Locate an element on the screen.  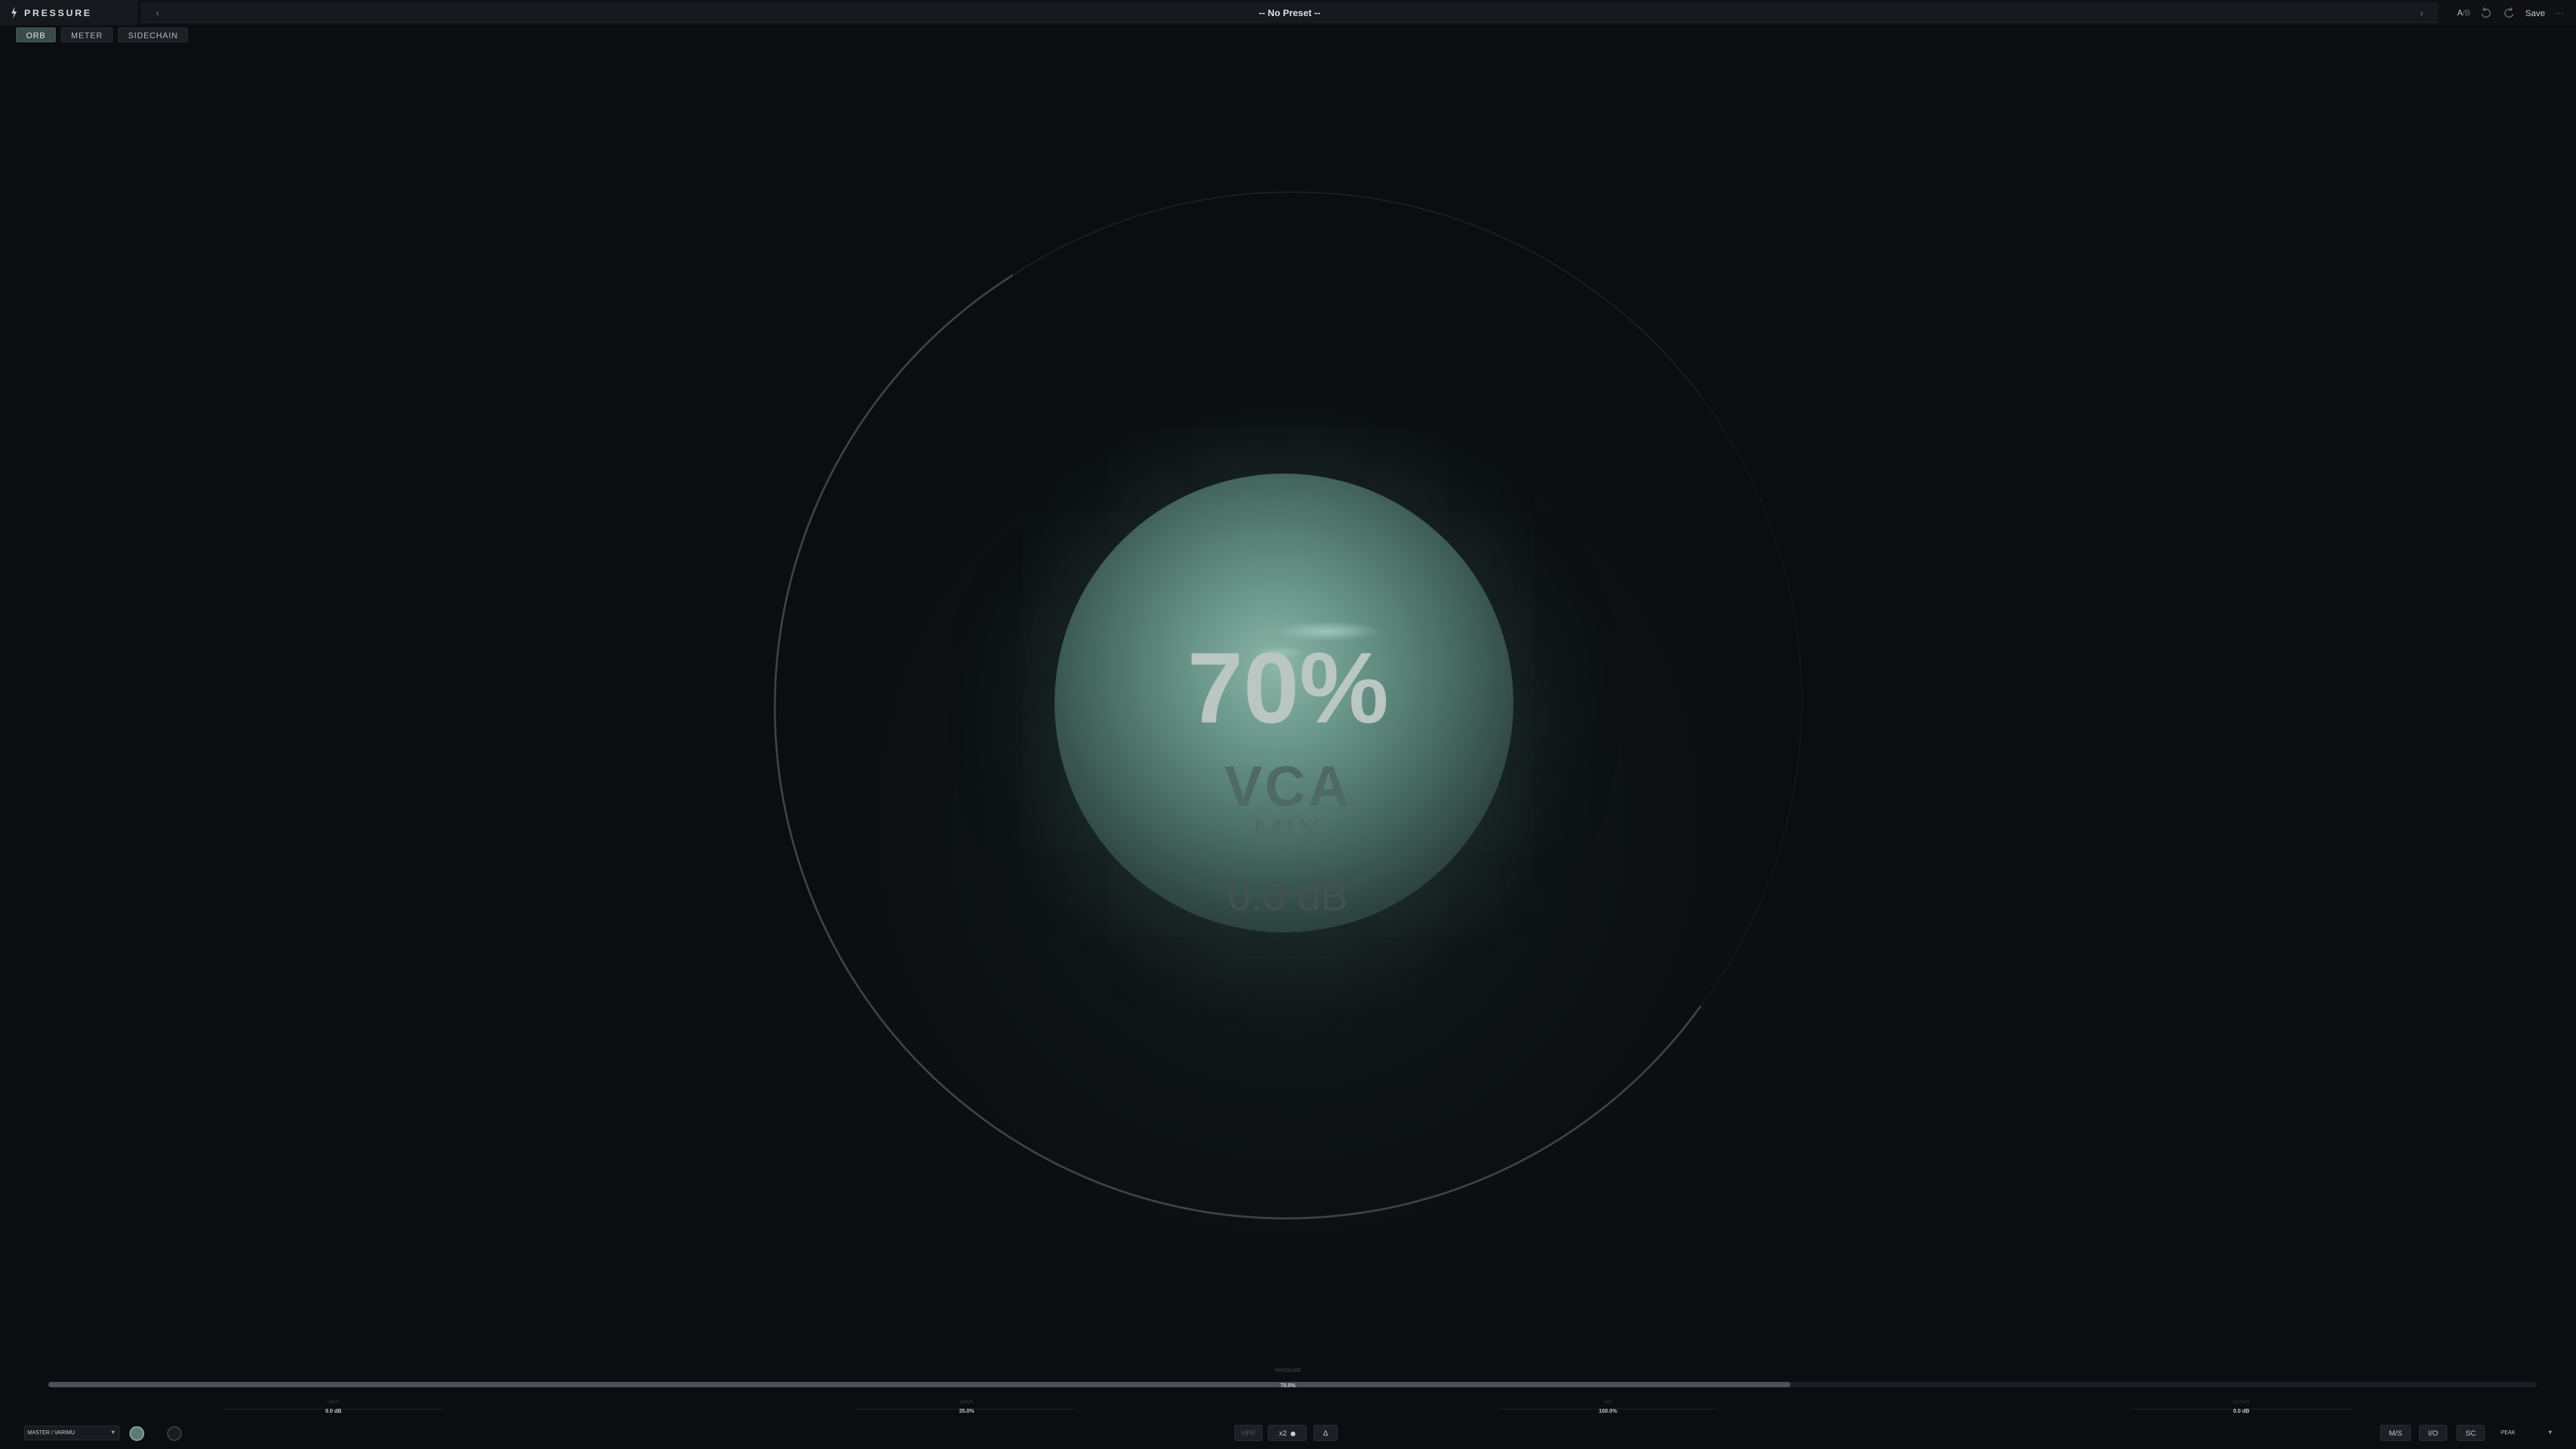
param-value: 100.0% is located at coordinates (1608, 1411).